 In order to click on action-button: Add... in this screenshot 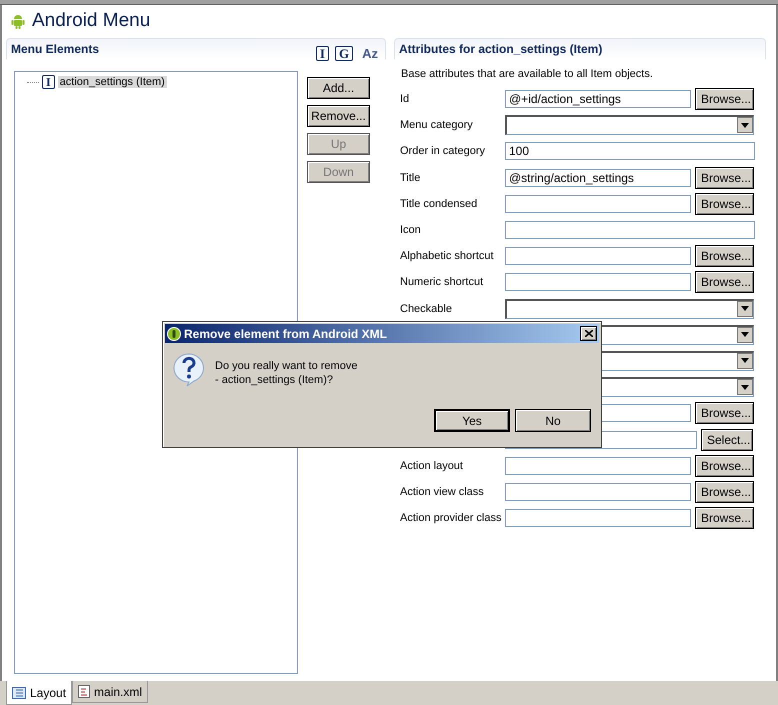, I will do `click(338, 88)`.